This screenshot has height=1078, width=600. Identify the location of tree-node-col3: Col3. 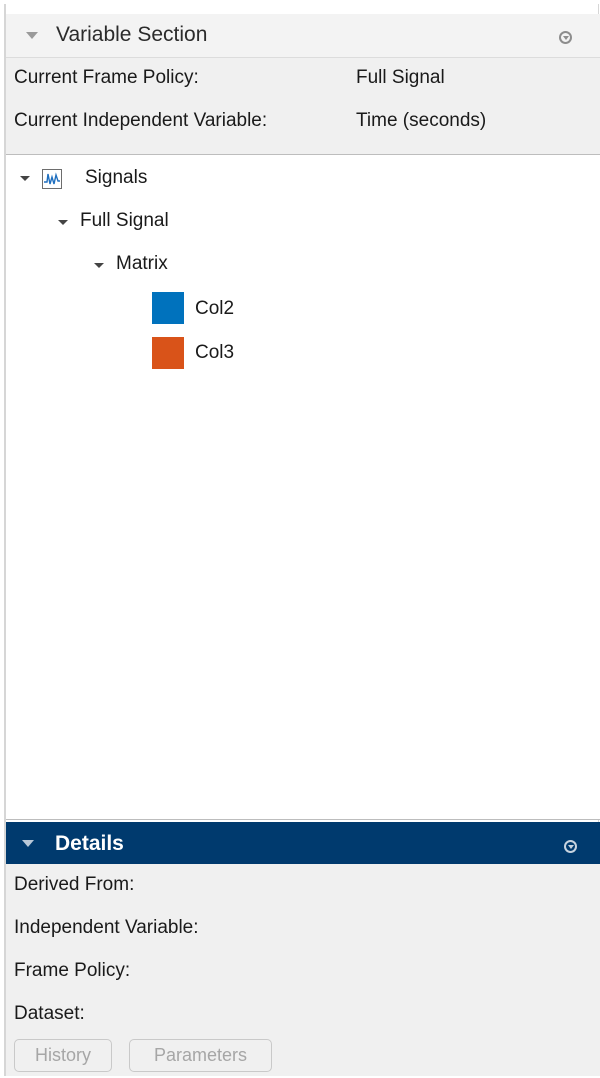
(214, 353).